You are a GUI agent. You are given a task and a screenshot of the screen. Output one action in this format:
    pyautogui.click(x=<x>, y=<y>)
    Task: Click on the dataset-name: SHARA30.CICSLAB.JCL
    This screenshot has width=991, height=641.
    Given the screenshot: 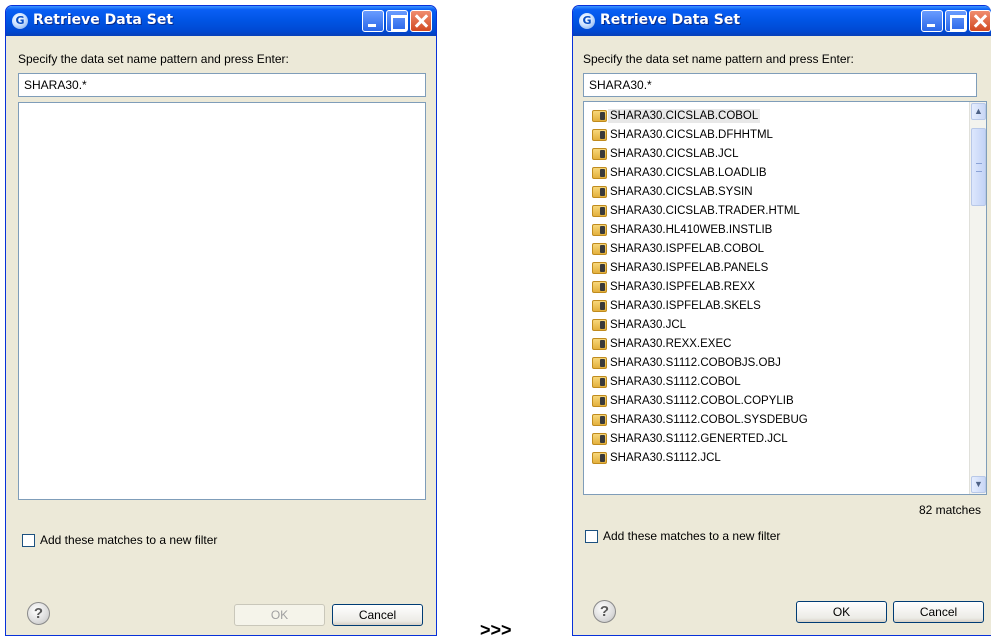 What is the action you would take?
    pyautogui.click(x=674, y=153)
    